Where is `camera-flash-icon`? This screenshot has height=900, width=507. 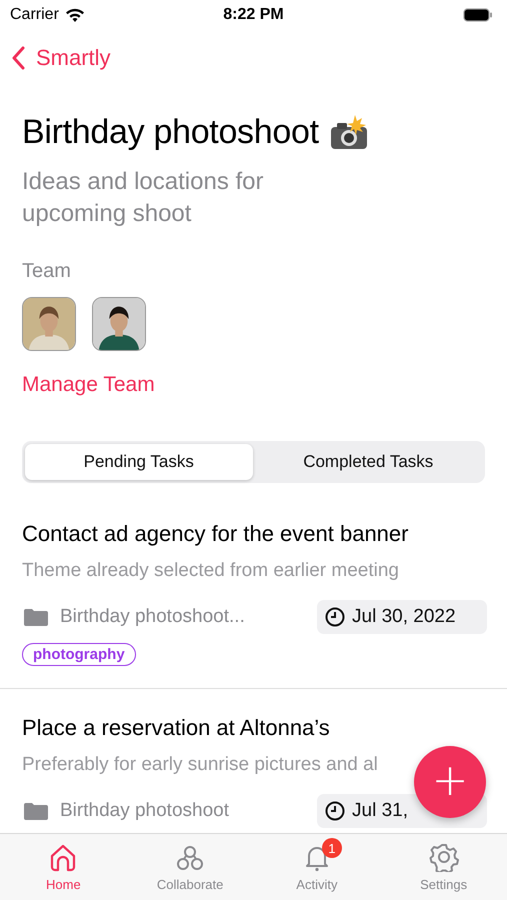
camera-flash-icon is located at coordinates (348, 132).